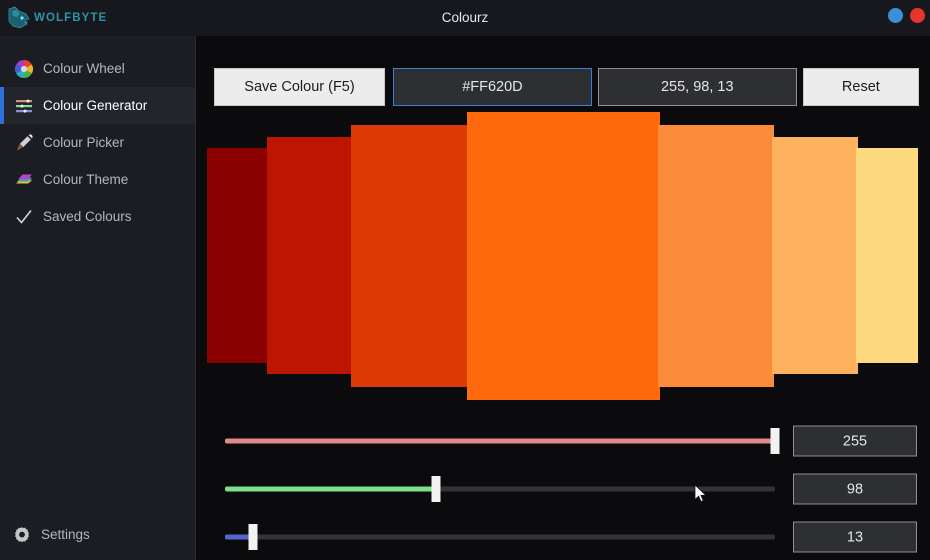 This screenshot has width=930, height=560. I want to click on sidebar-item-label: Colour Picker, so click(84, 142).